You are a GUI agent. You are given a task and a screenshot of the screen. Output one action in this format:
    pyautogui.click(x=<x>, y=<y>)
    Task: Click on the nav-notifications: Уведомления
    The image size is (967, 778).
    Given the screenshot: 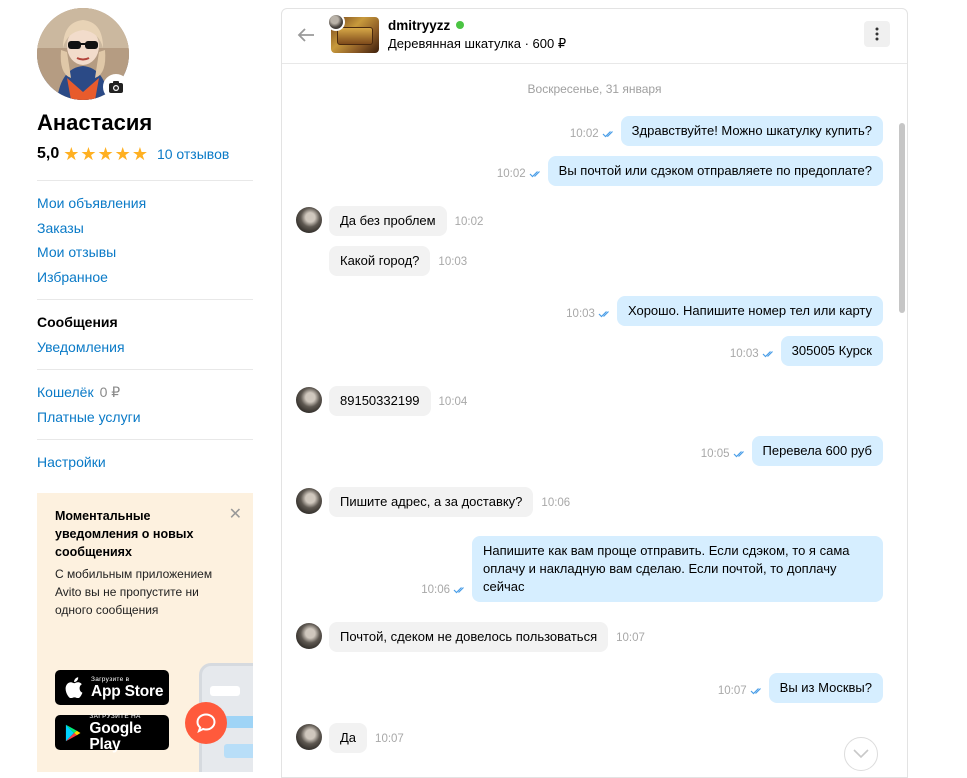 What is the action you would take?
    pyautogui.click(x=145, y=347)
    